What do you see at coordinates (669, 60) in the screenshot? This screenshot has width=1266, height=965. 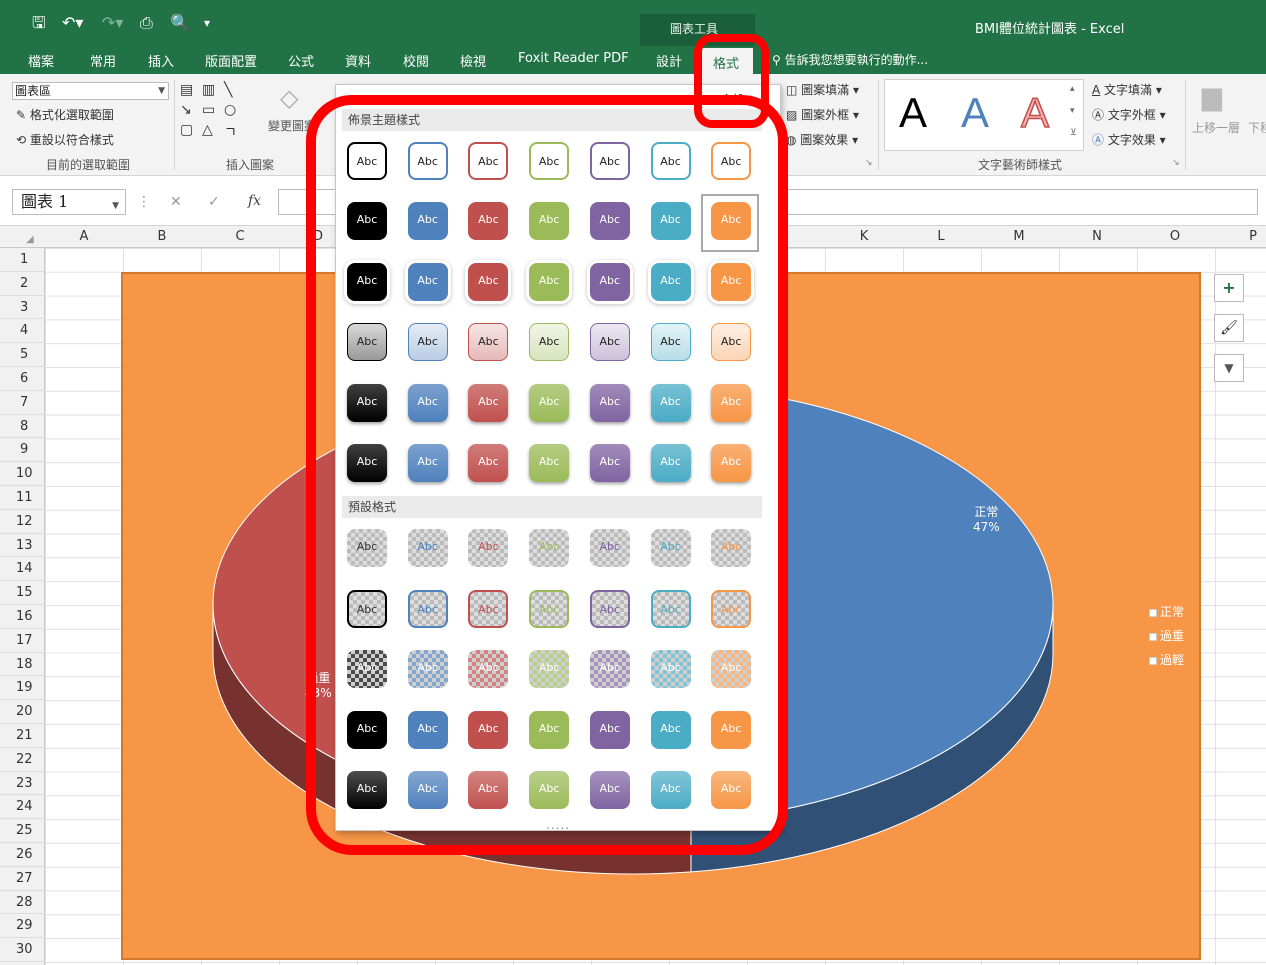 I see `tab-9: 設計` at bounding box center [669, 60].